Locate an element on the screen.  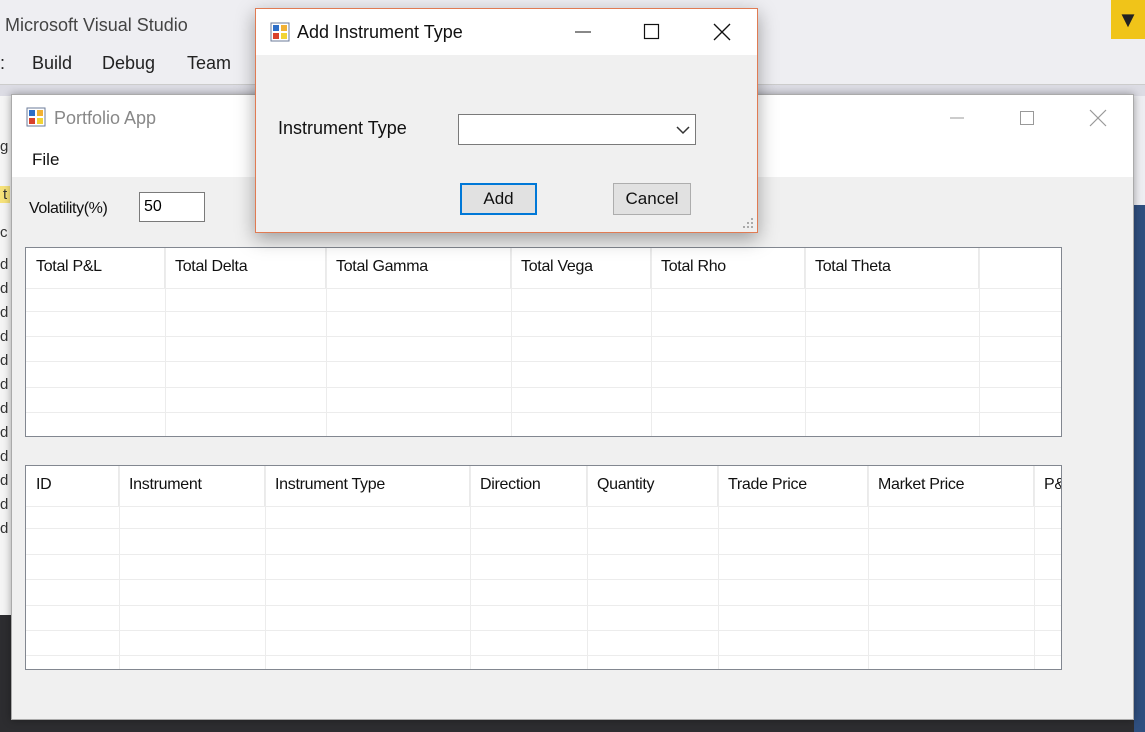
menu-file: File is located at coordinates (45, 160).